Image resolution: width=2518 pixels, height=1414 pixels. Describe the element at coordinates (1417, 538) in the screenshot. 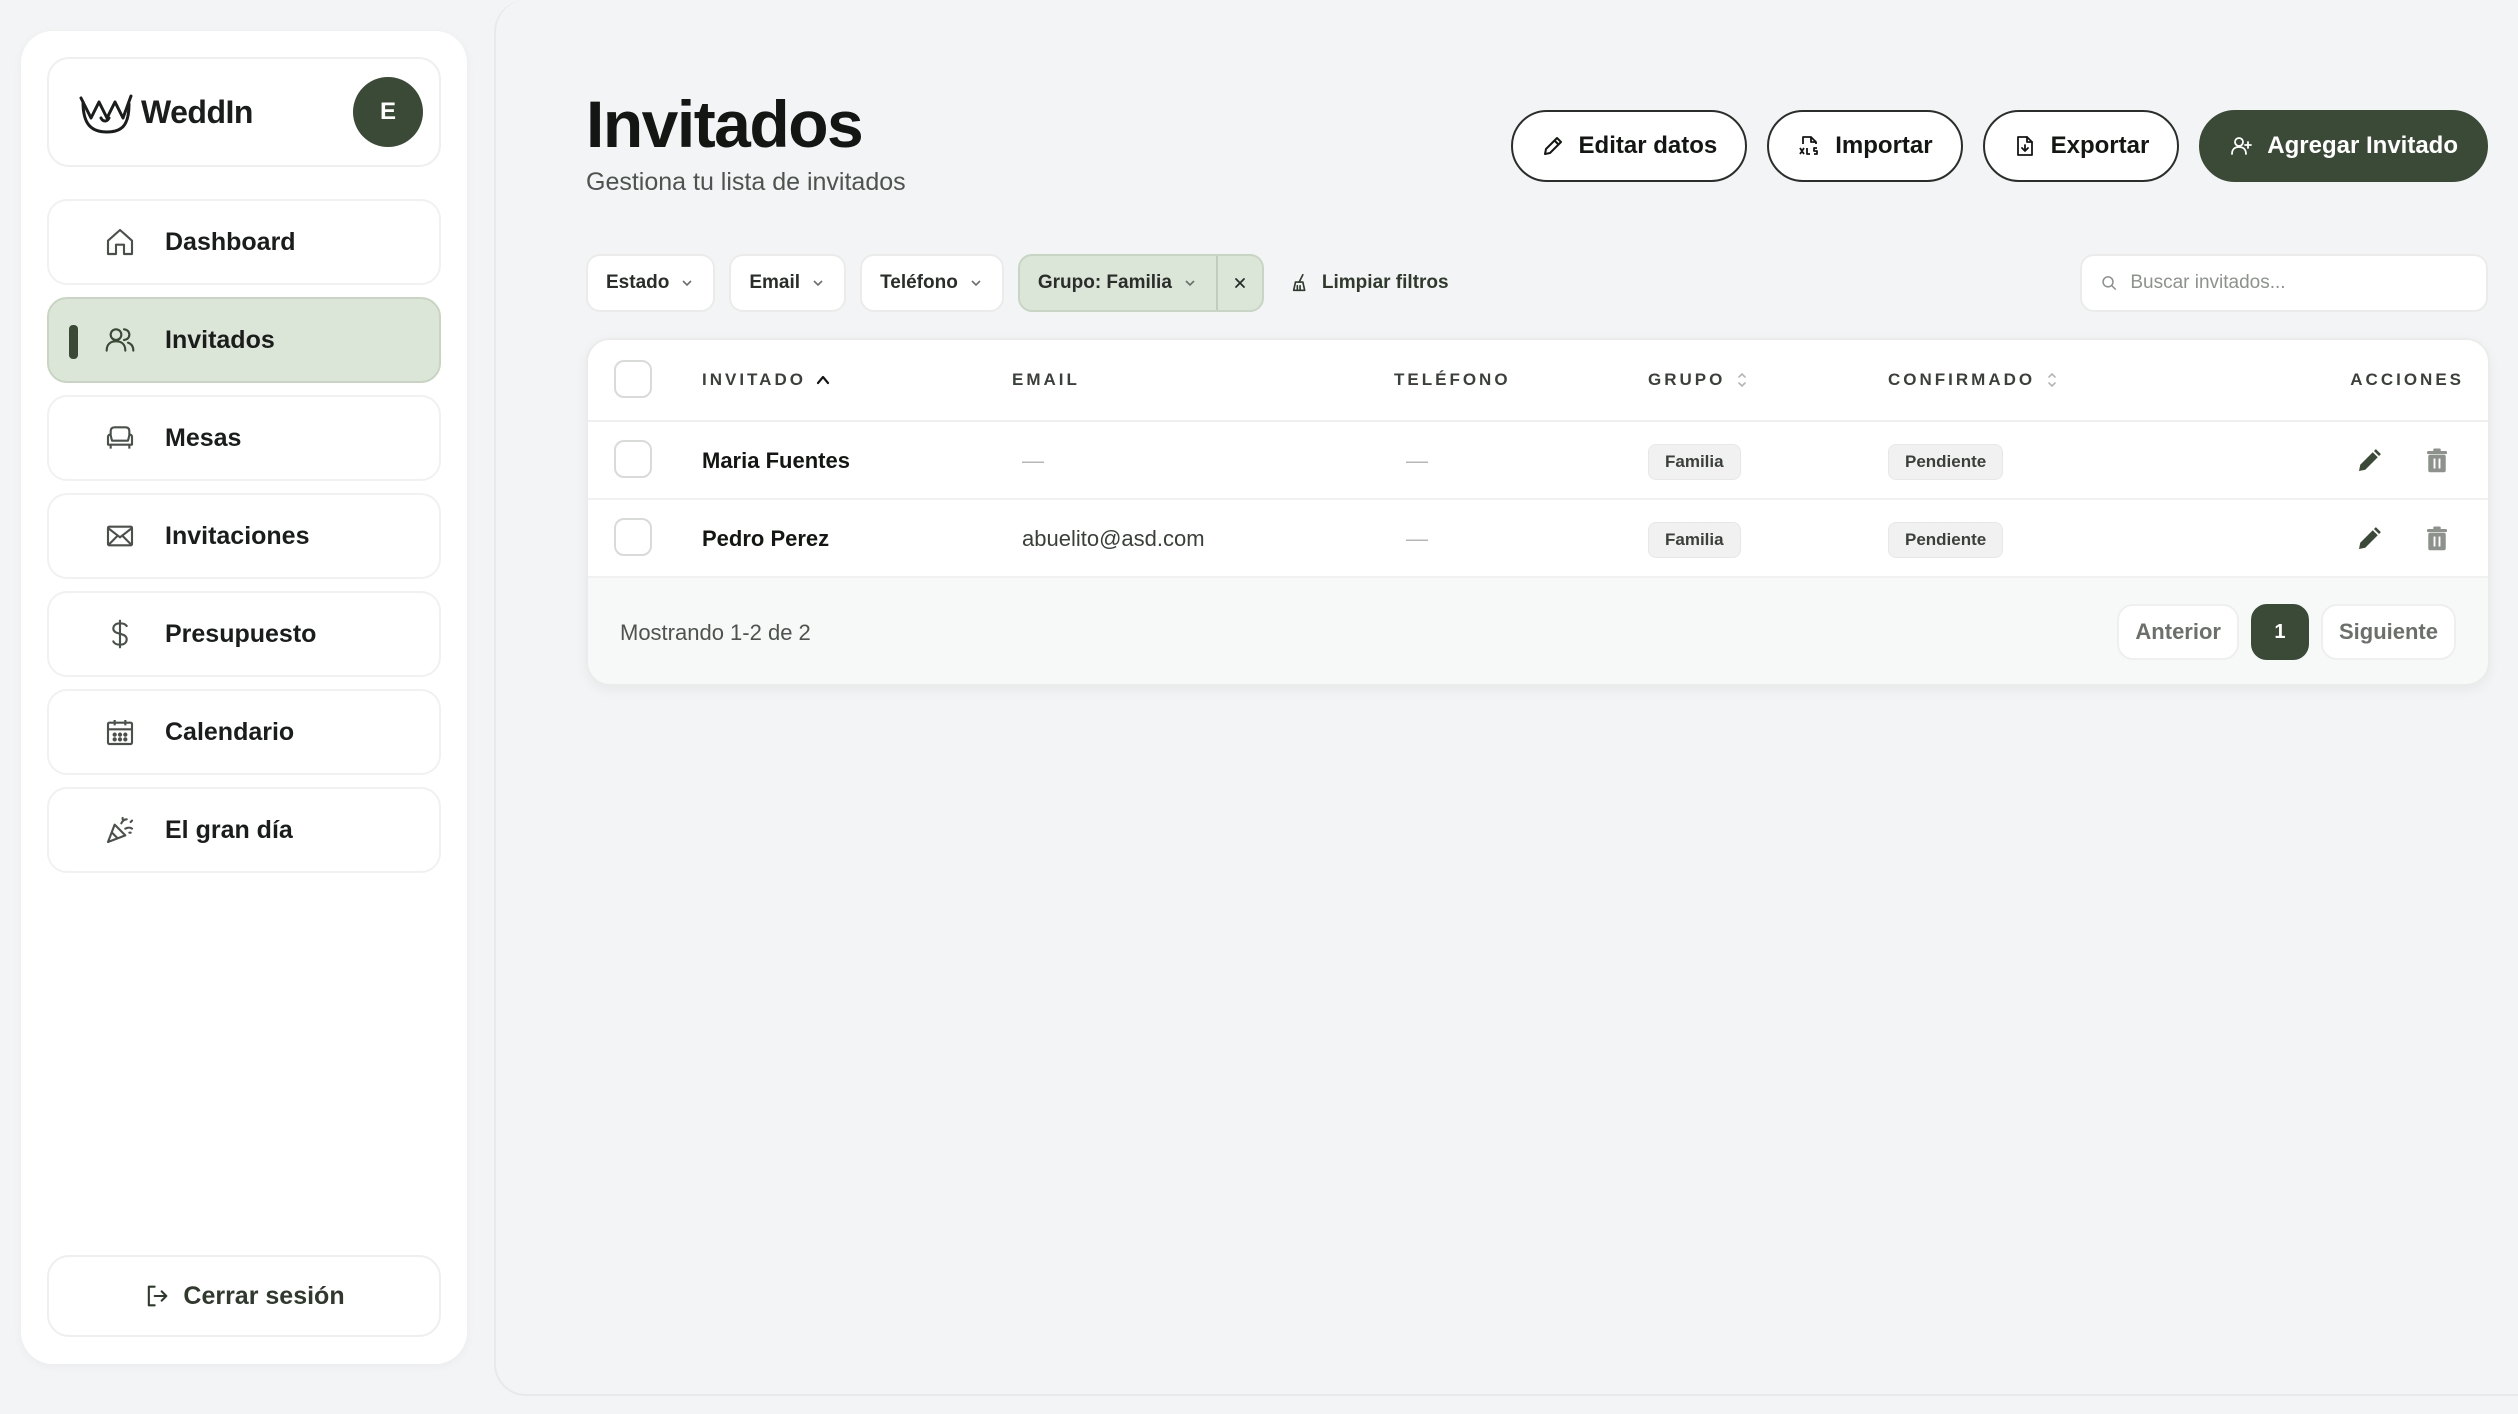

I see `guest-phone: —` at that location.